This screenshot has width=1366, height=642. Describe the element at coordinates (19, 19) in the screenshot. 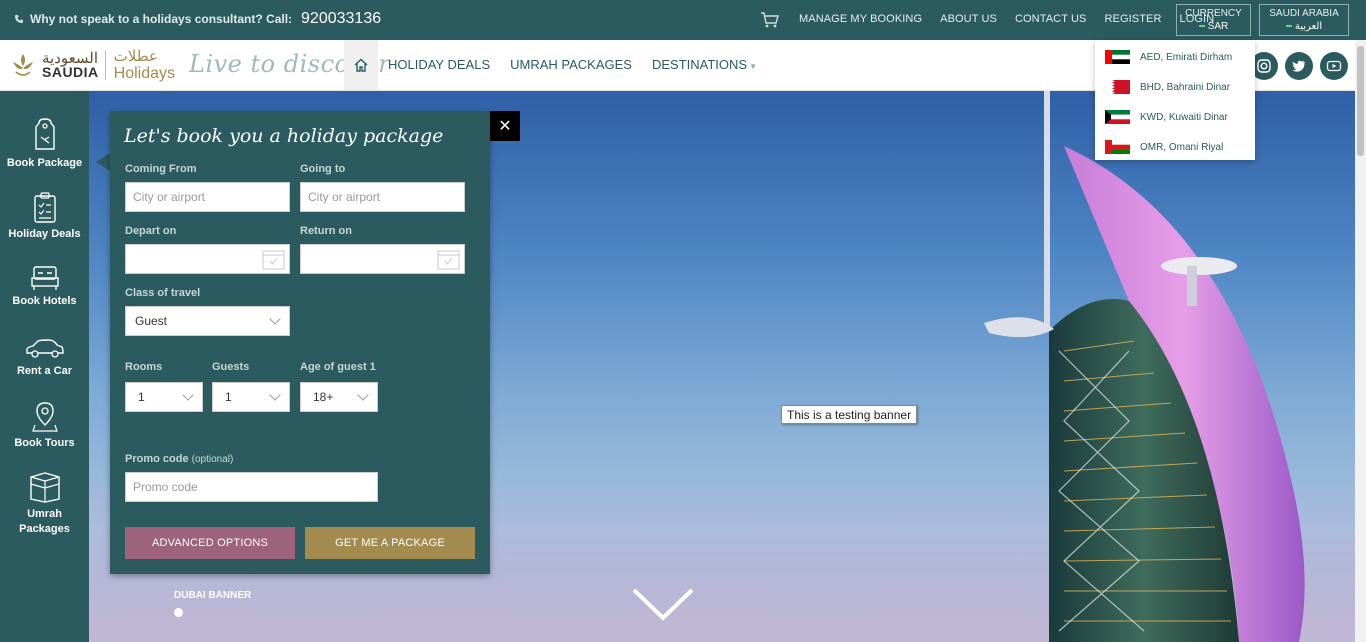

I see `phone-icon` at that location.